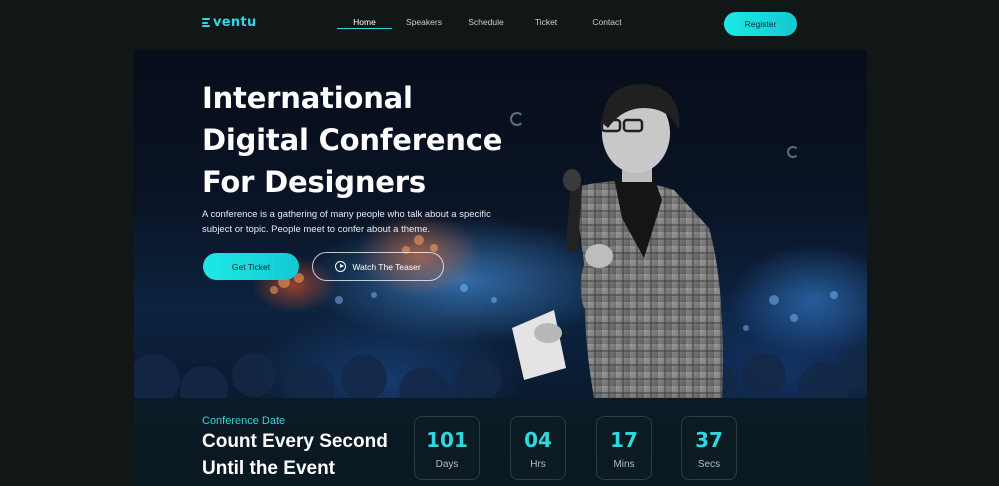 This screenshot has width=999, height=486. What do you see at coordinates (624, 440) in the screenshot?
I see `countdown-value: 17` at bounding box center [624, 440].